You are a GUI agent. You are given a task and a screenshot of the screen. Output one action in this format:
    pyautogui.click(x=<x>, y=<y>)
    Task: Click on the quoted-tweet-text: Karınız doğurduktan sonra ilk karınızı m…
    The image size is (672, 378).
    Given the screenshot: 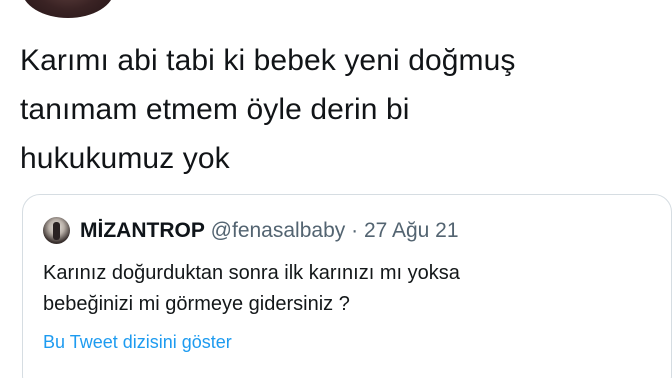 What is the action you would take?
    pyautogui.click(x=348, y=289)
    